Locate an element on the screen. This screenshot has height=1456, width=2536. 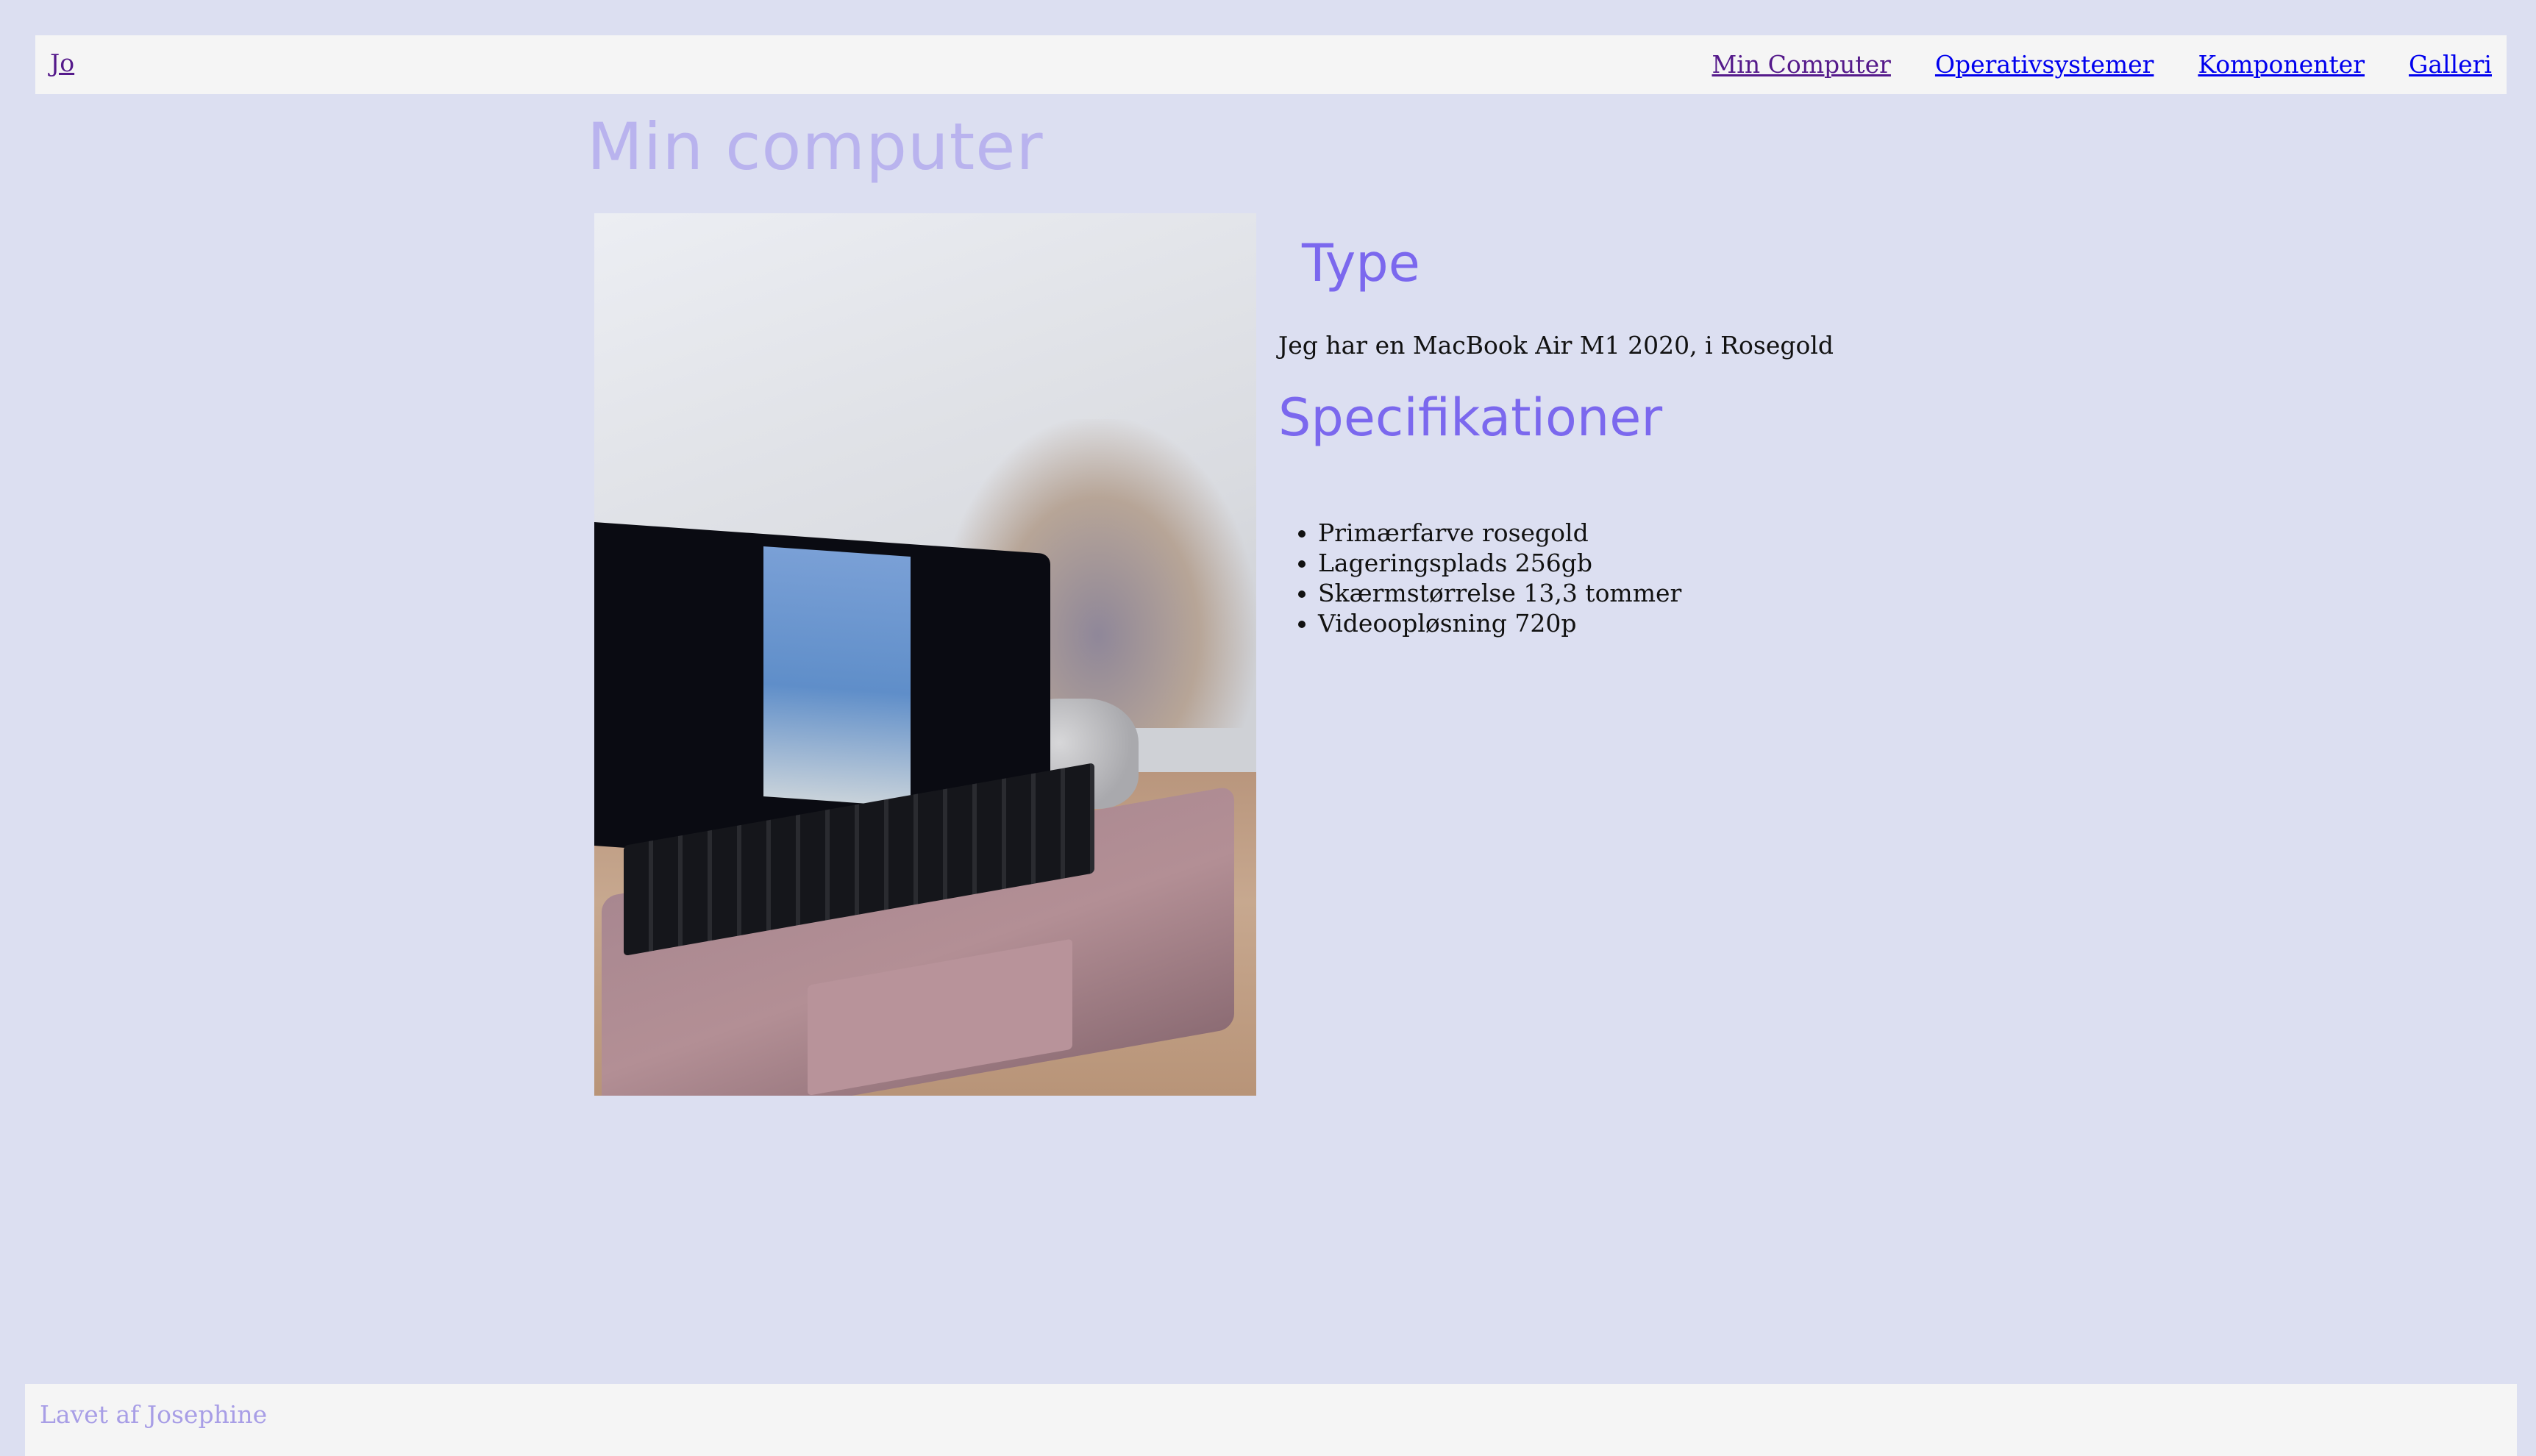
type-heading: Type is located at coordinates (1361, 263).